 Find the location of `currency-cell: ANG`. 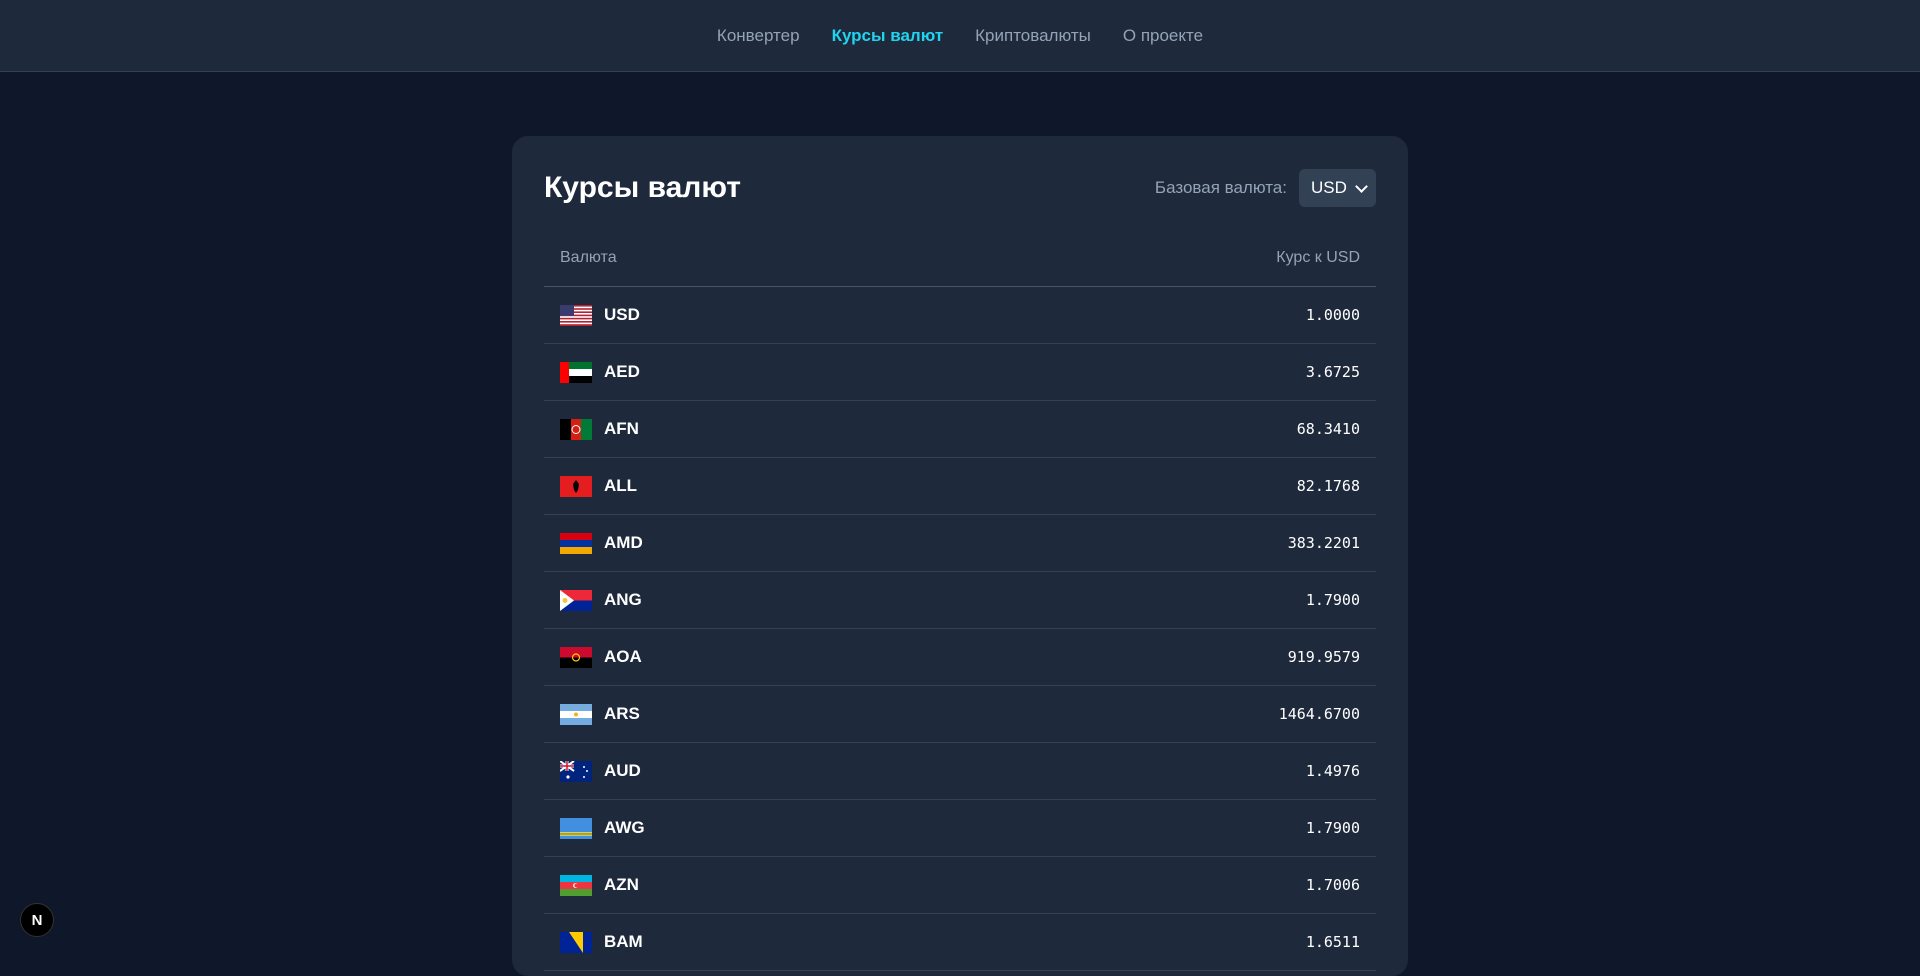

currency-cell: ANG is located at coordinates (753, 600).